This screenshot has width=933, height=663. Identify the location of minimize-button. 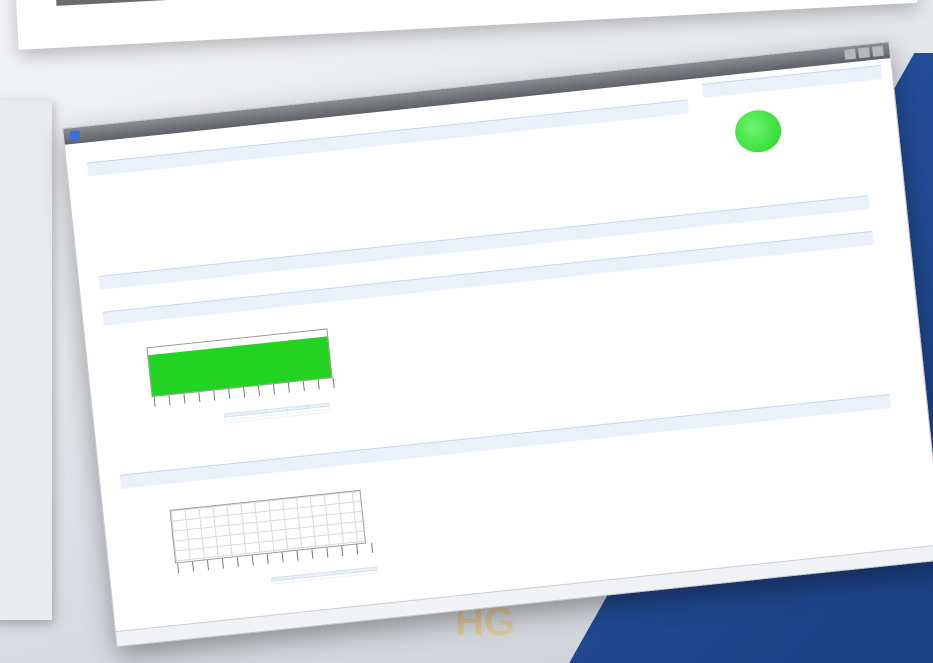
(850, 54).